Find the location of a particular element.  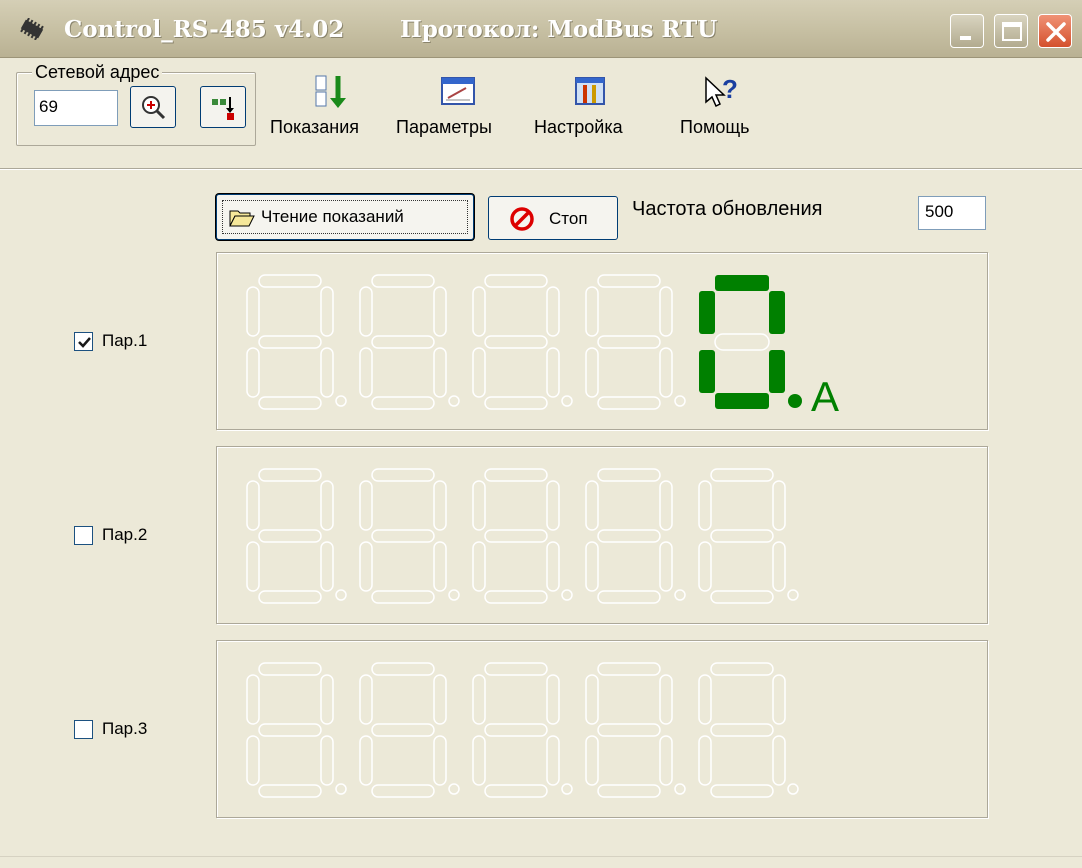

refresh-rate-input: 500 is located at coordinates (952, 213).